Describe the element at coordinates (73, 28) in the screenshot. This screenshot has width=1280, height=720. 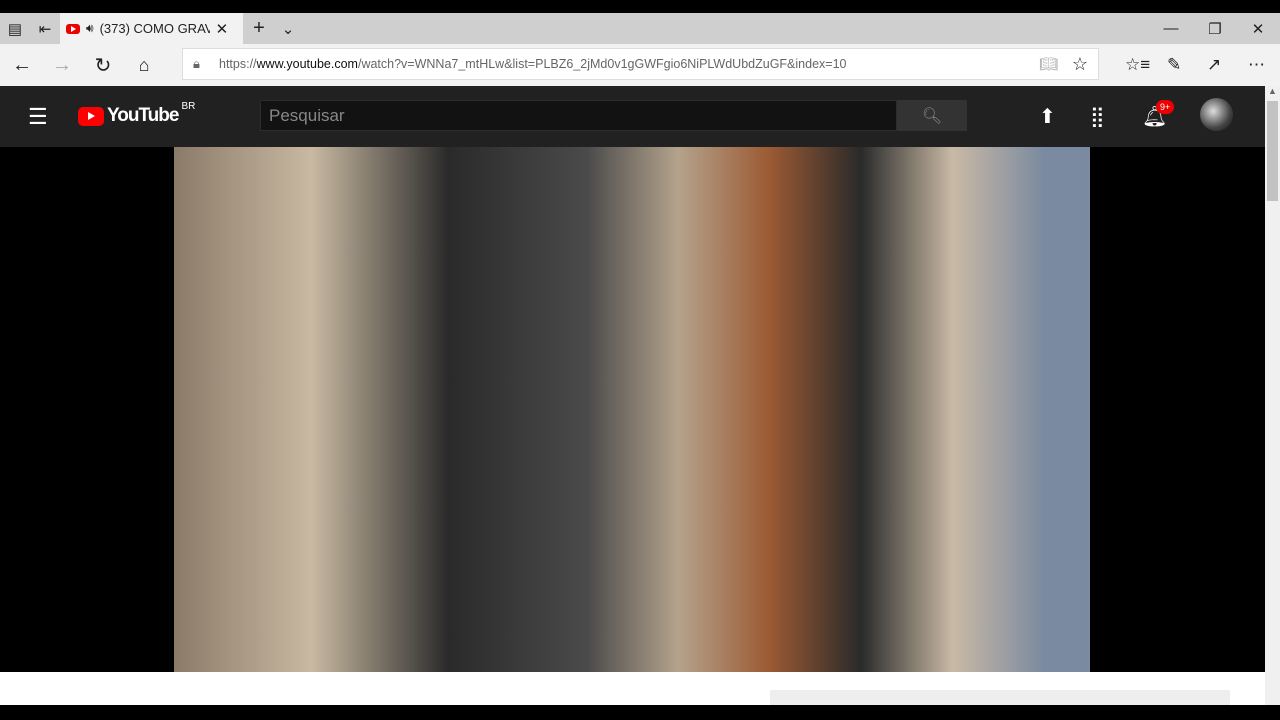
I see `youtube-favicon` at that location.